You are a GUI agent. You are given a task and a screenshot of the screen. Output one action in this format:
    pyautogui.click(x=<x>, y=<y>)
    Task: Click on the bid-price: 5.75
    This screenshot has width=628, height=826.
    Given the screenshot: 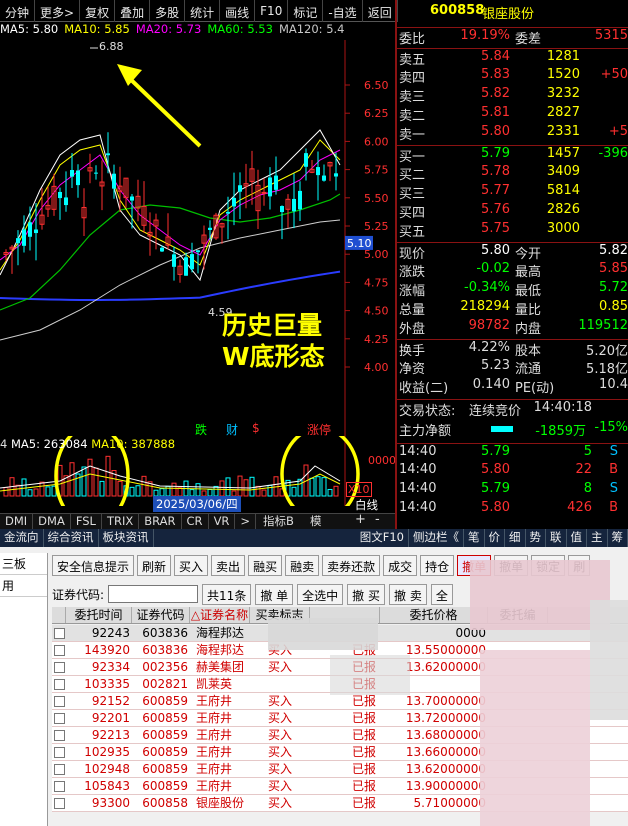 What is the action you would take?
    pyautogui.click(x=495, y=228)
    